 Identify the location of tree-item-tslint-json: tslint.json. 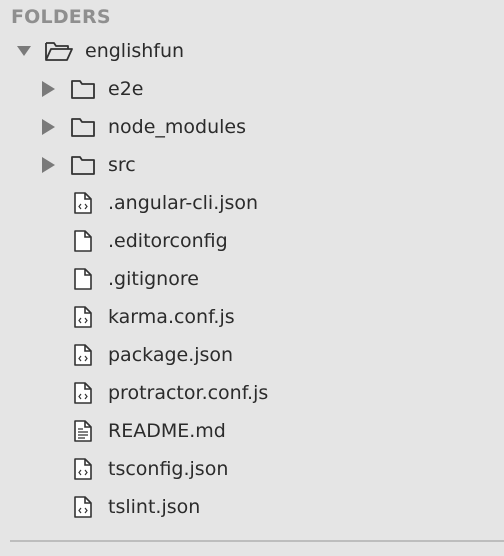
(252, 507).